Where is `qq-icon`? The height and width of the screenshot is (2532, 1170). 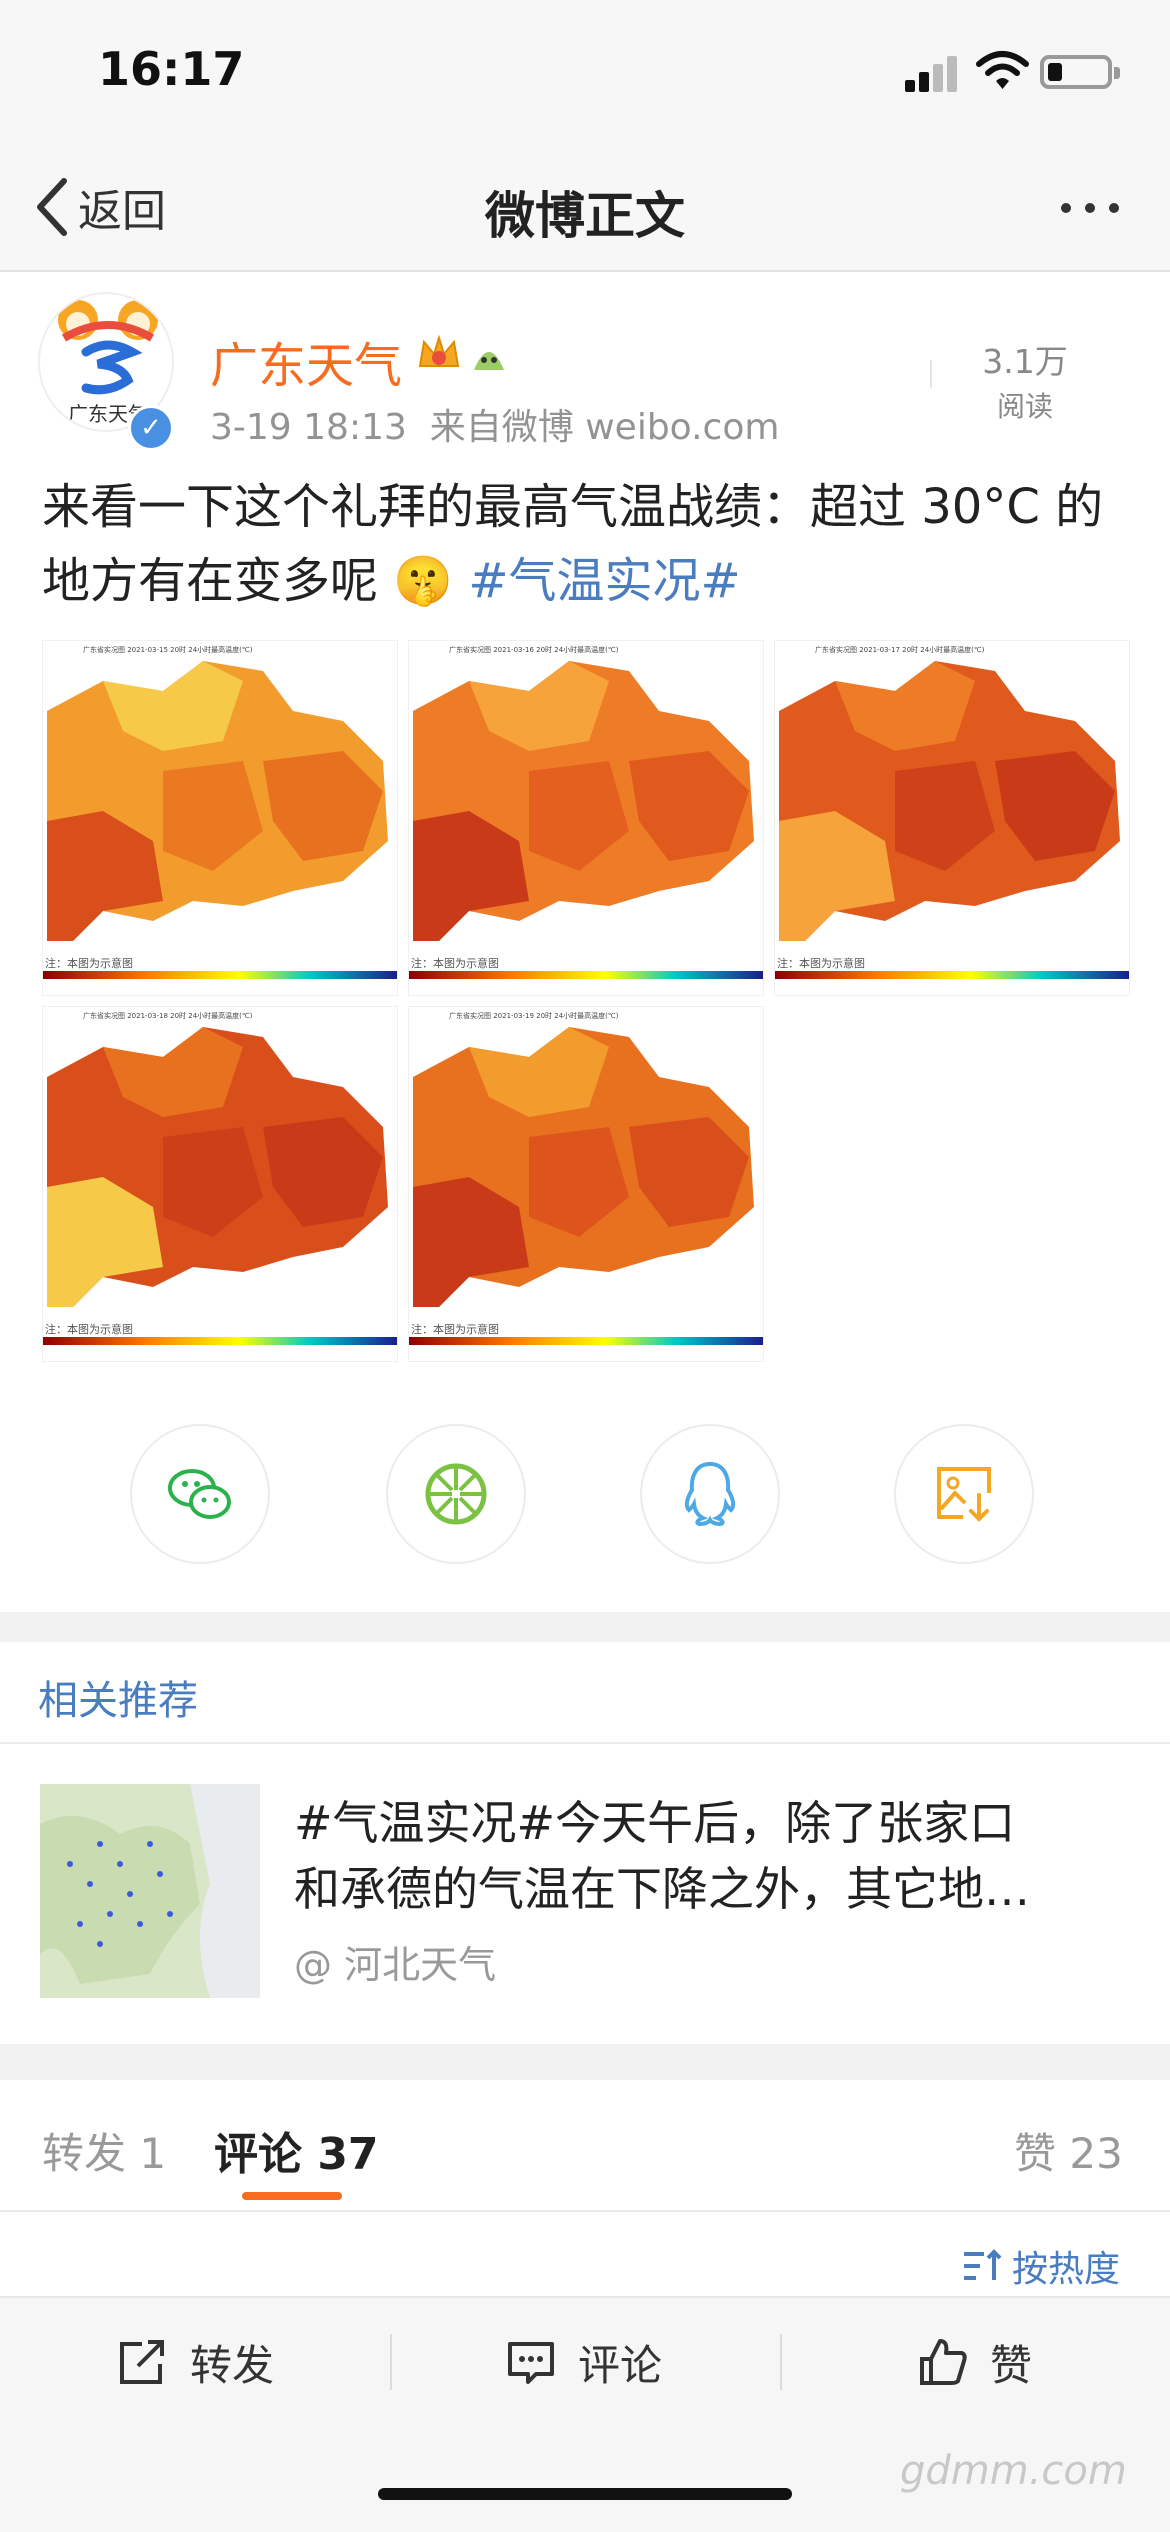
qq-icon is located at coordinates (710, 1494).